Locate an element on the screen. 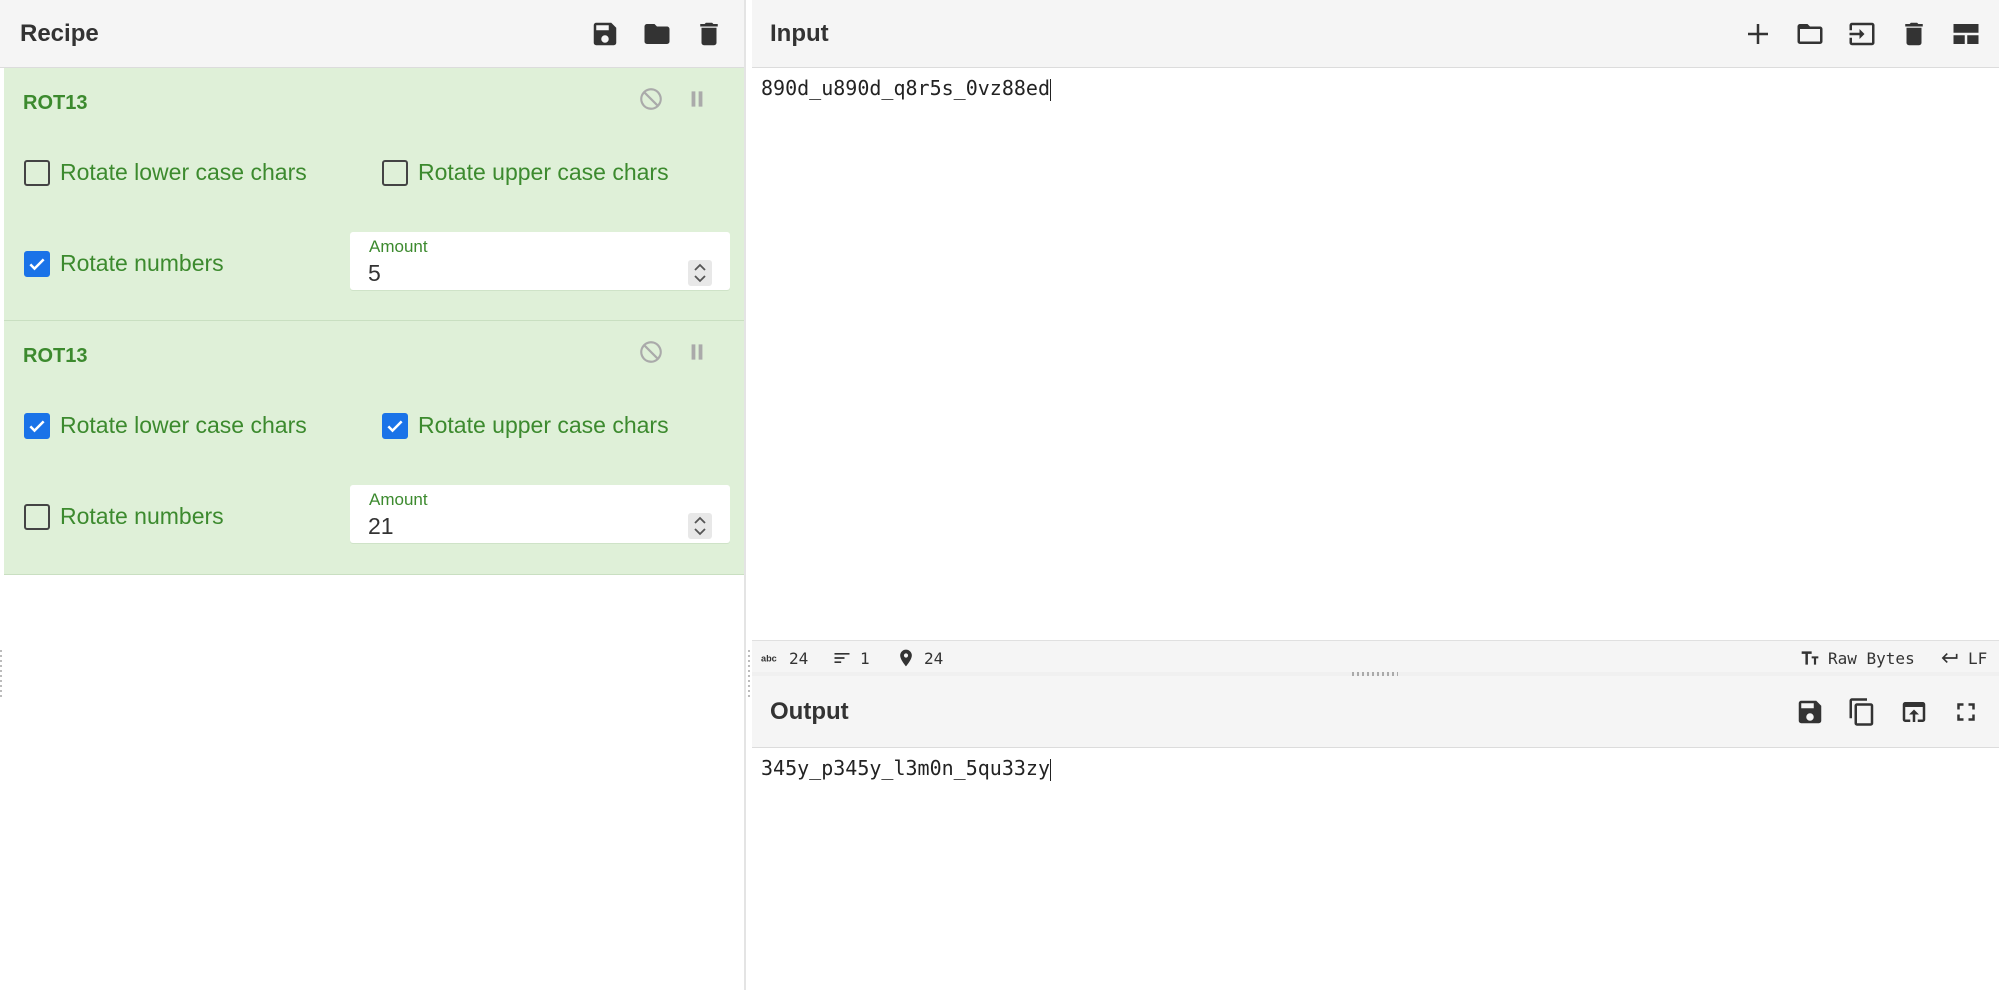 Image resolution: width=1999 pixels, height=990 pixels. output-text: 345y_p345y_l3m0n_5qu33zy is located at coordinates (905, 768).